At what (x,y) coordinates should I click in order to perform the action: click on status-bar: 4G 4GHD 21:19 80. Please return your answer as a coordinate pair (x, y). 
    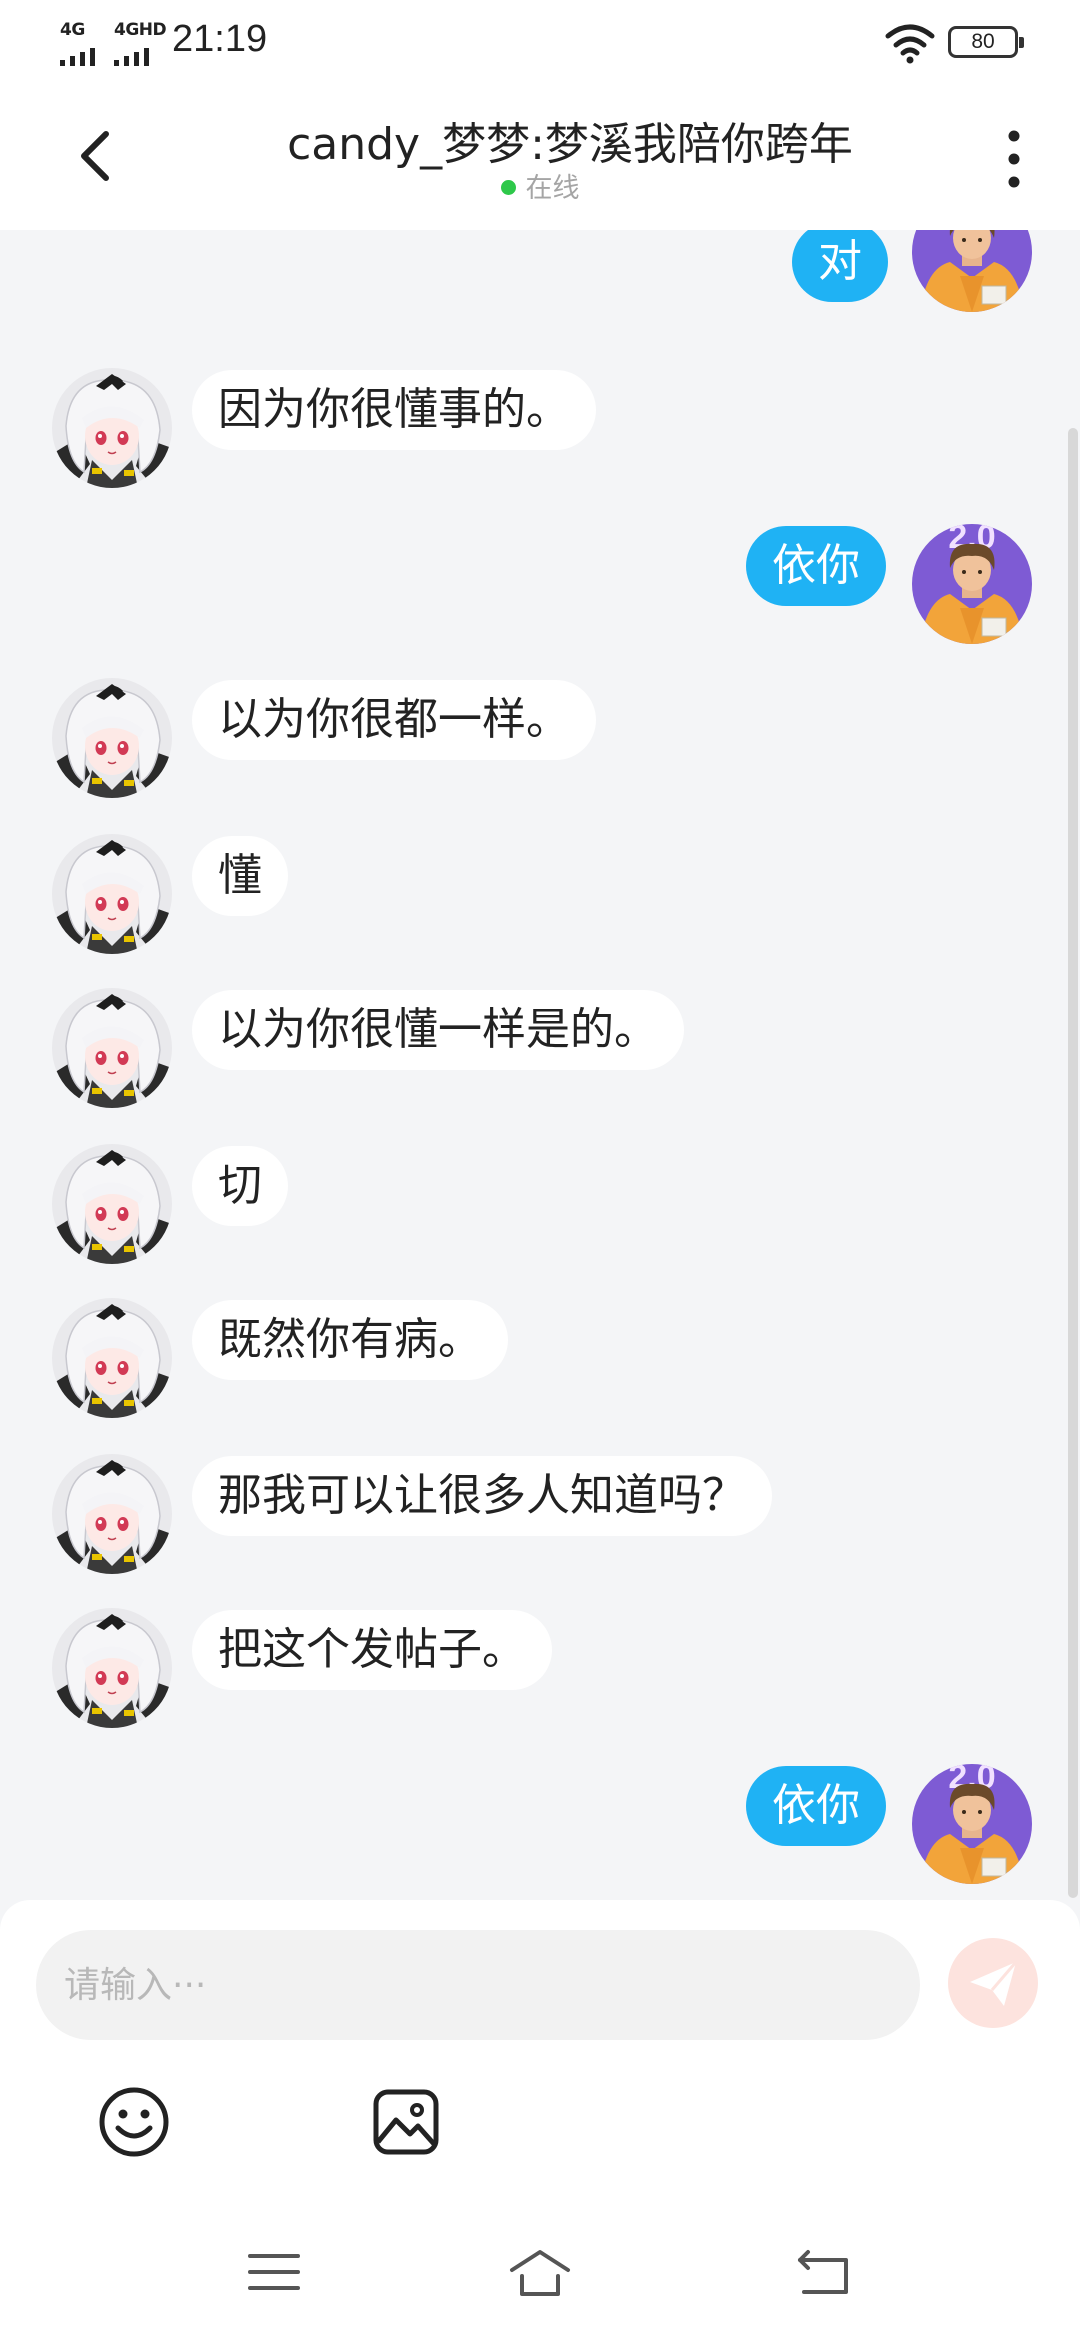
    Looking at the image, I should click on (540, 43).